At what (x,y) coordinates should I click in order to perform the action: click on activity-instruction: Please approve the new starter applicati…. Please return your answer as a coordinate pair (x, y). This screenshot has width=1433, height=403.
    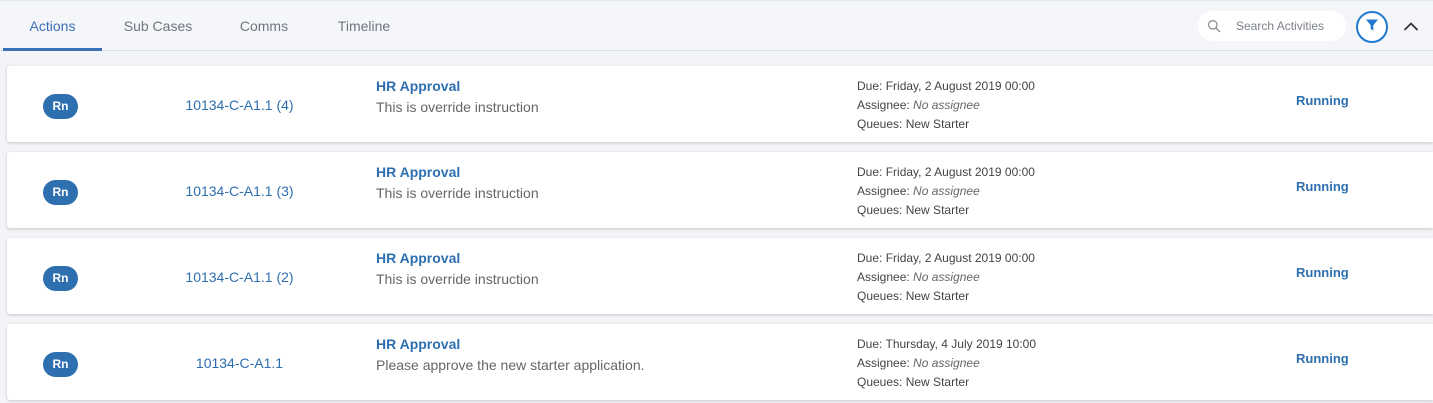
    Looking at the image, I should click on (510, 365).